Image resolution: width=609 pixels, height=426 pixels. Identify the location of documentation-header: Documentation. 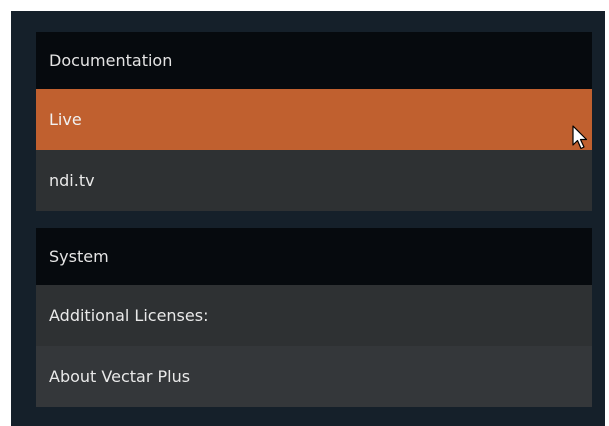
(314, 60).